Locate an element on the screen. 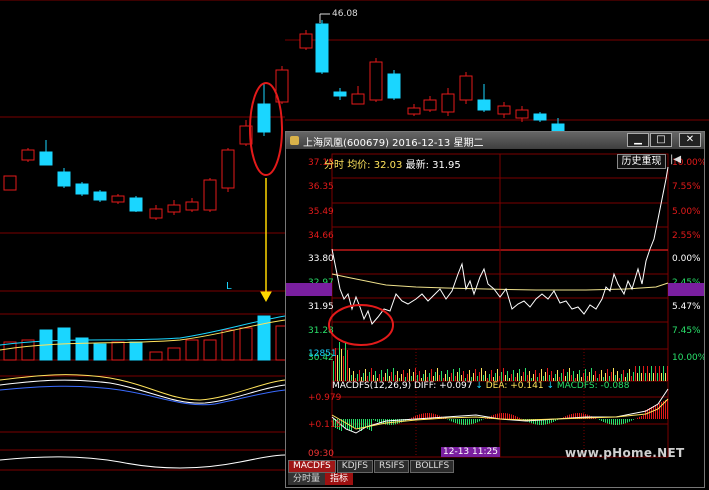 The width and height of the screenshot is (709, 490). minimize-button: ▁ is located at coordinates (638, 140).